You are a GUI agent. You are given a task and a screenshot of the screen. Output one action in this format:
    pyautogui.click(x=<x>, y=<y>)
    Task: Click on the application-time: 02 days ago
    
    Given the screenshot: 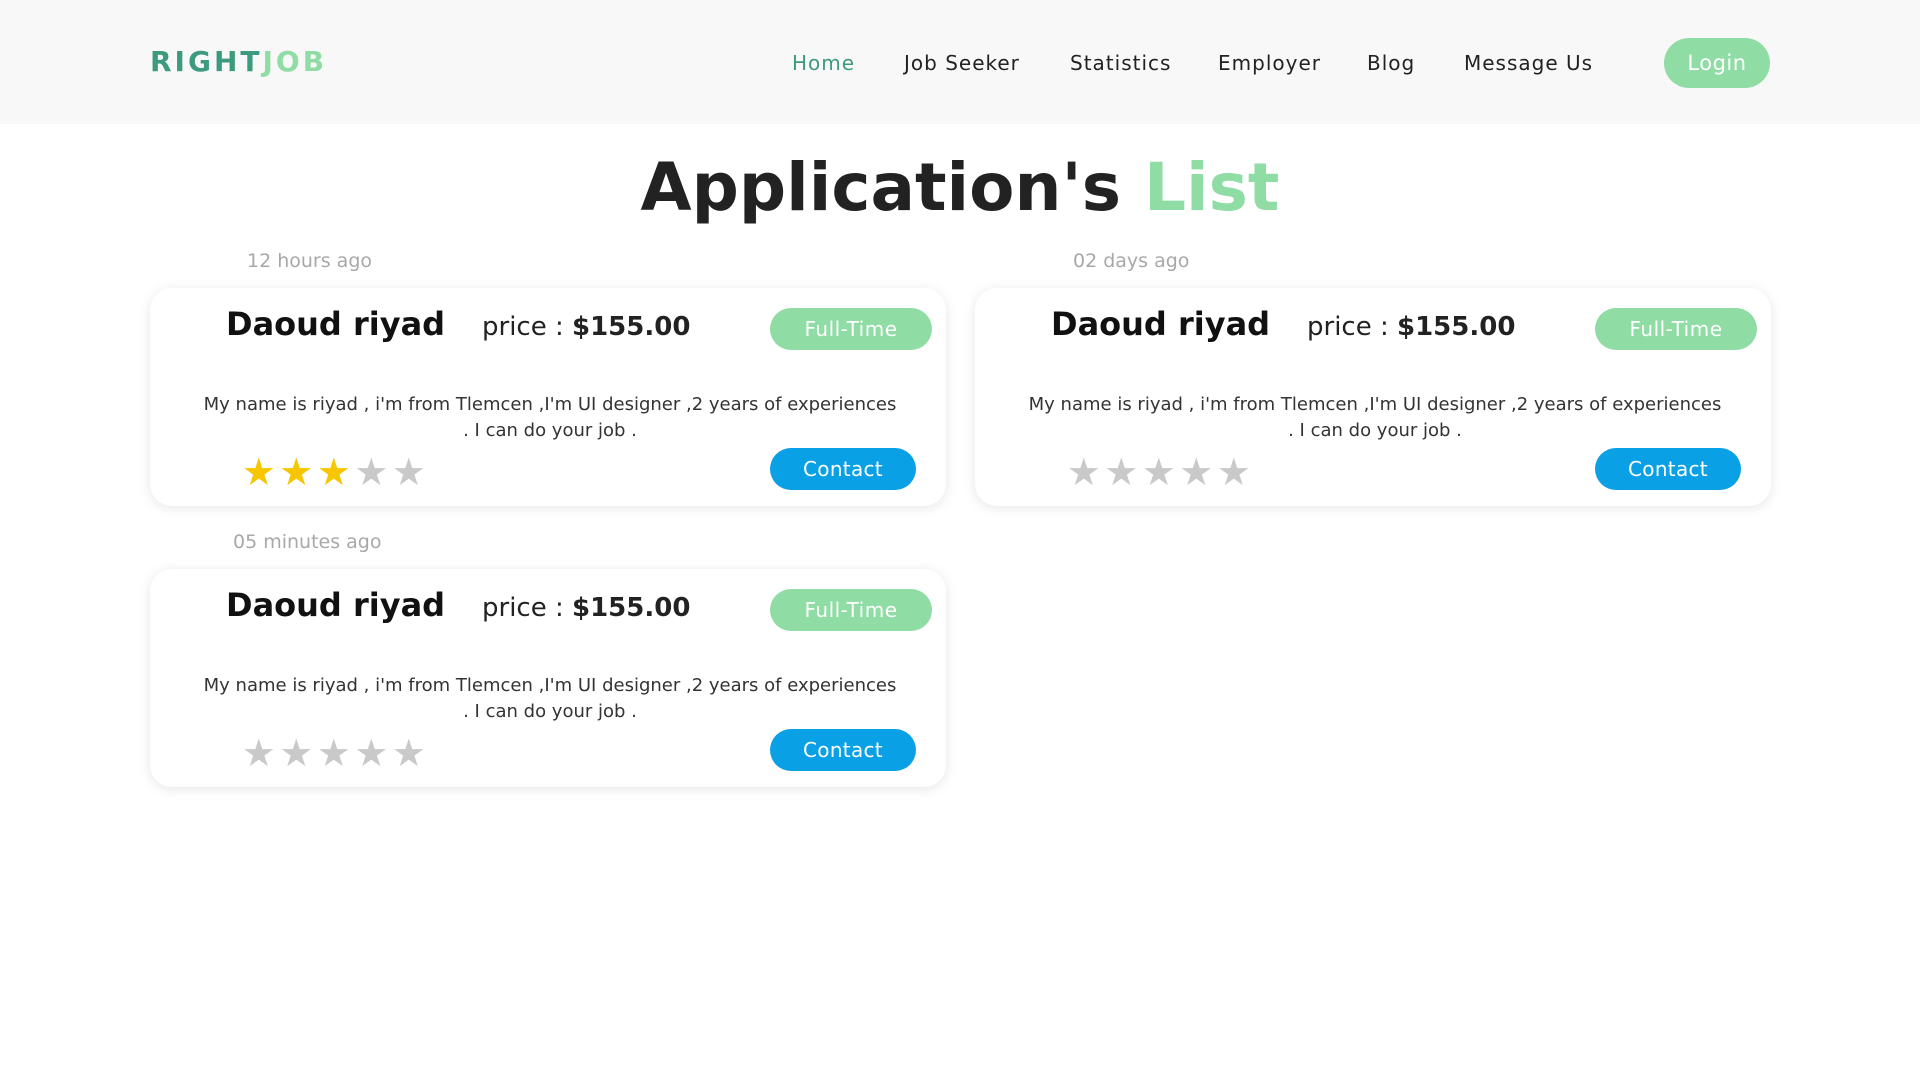 What is the action you would take?
    pyautogui.click(x=1131, y=261)
    